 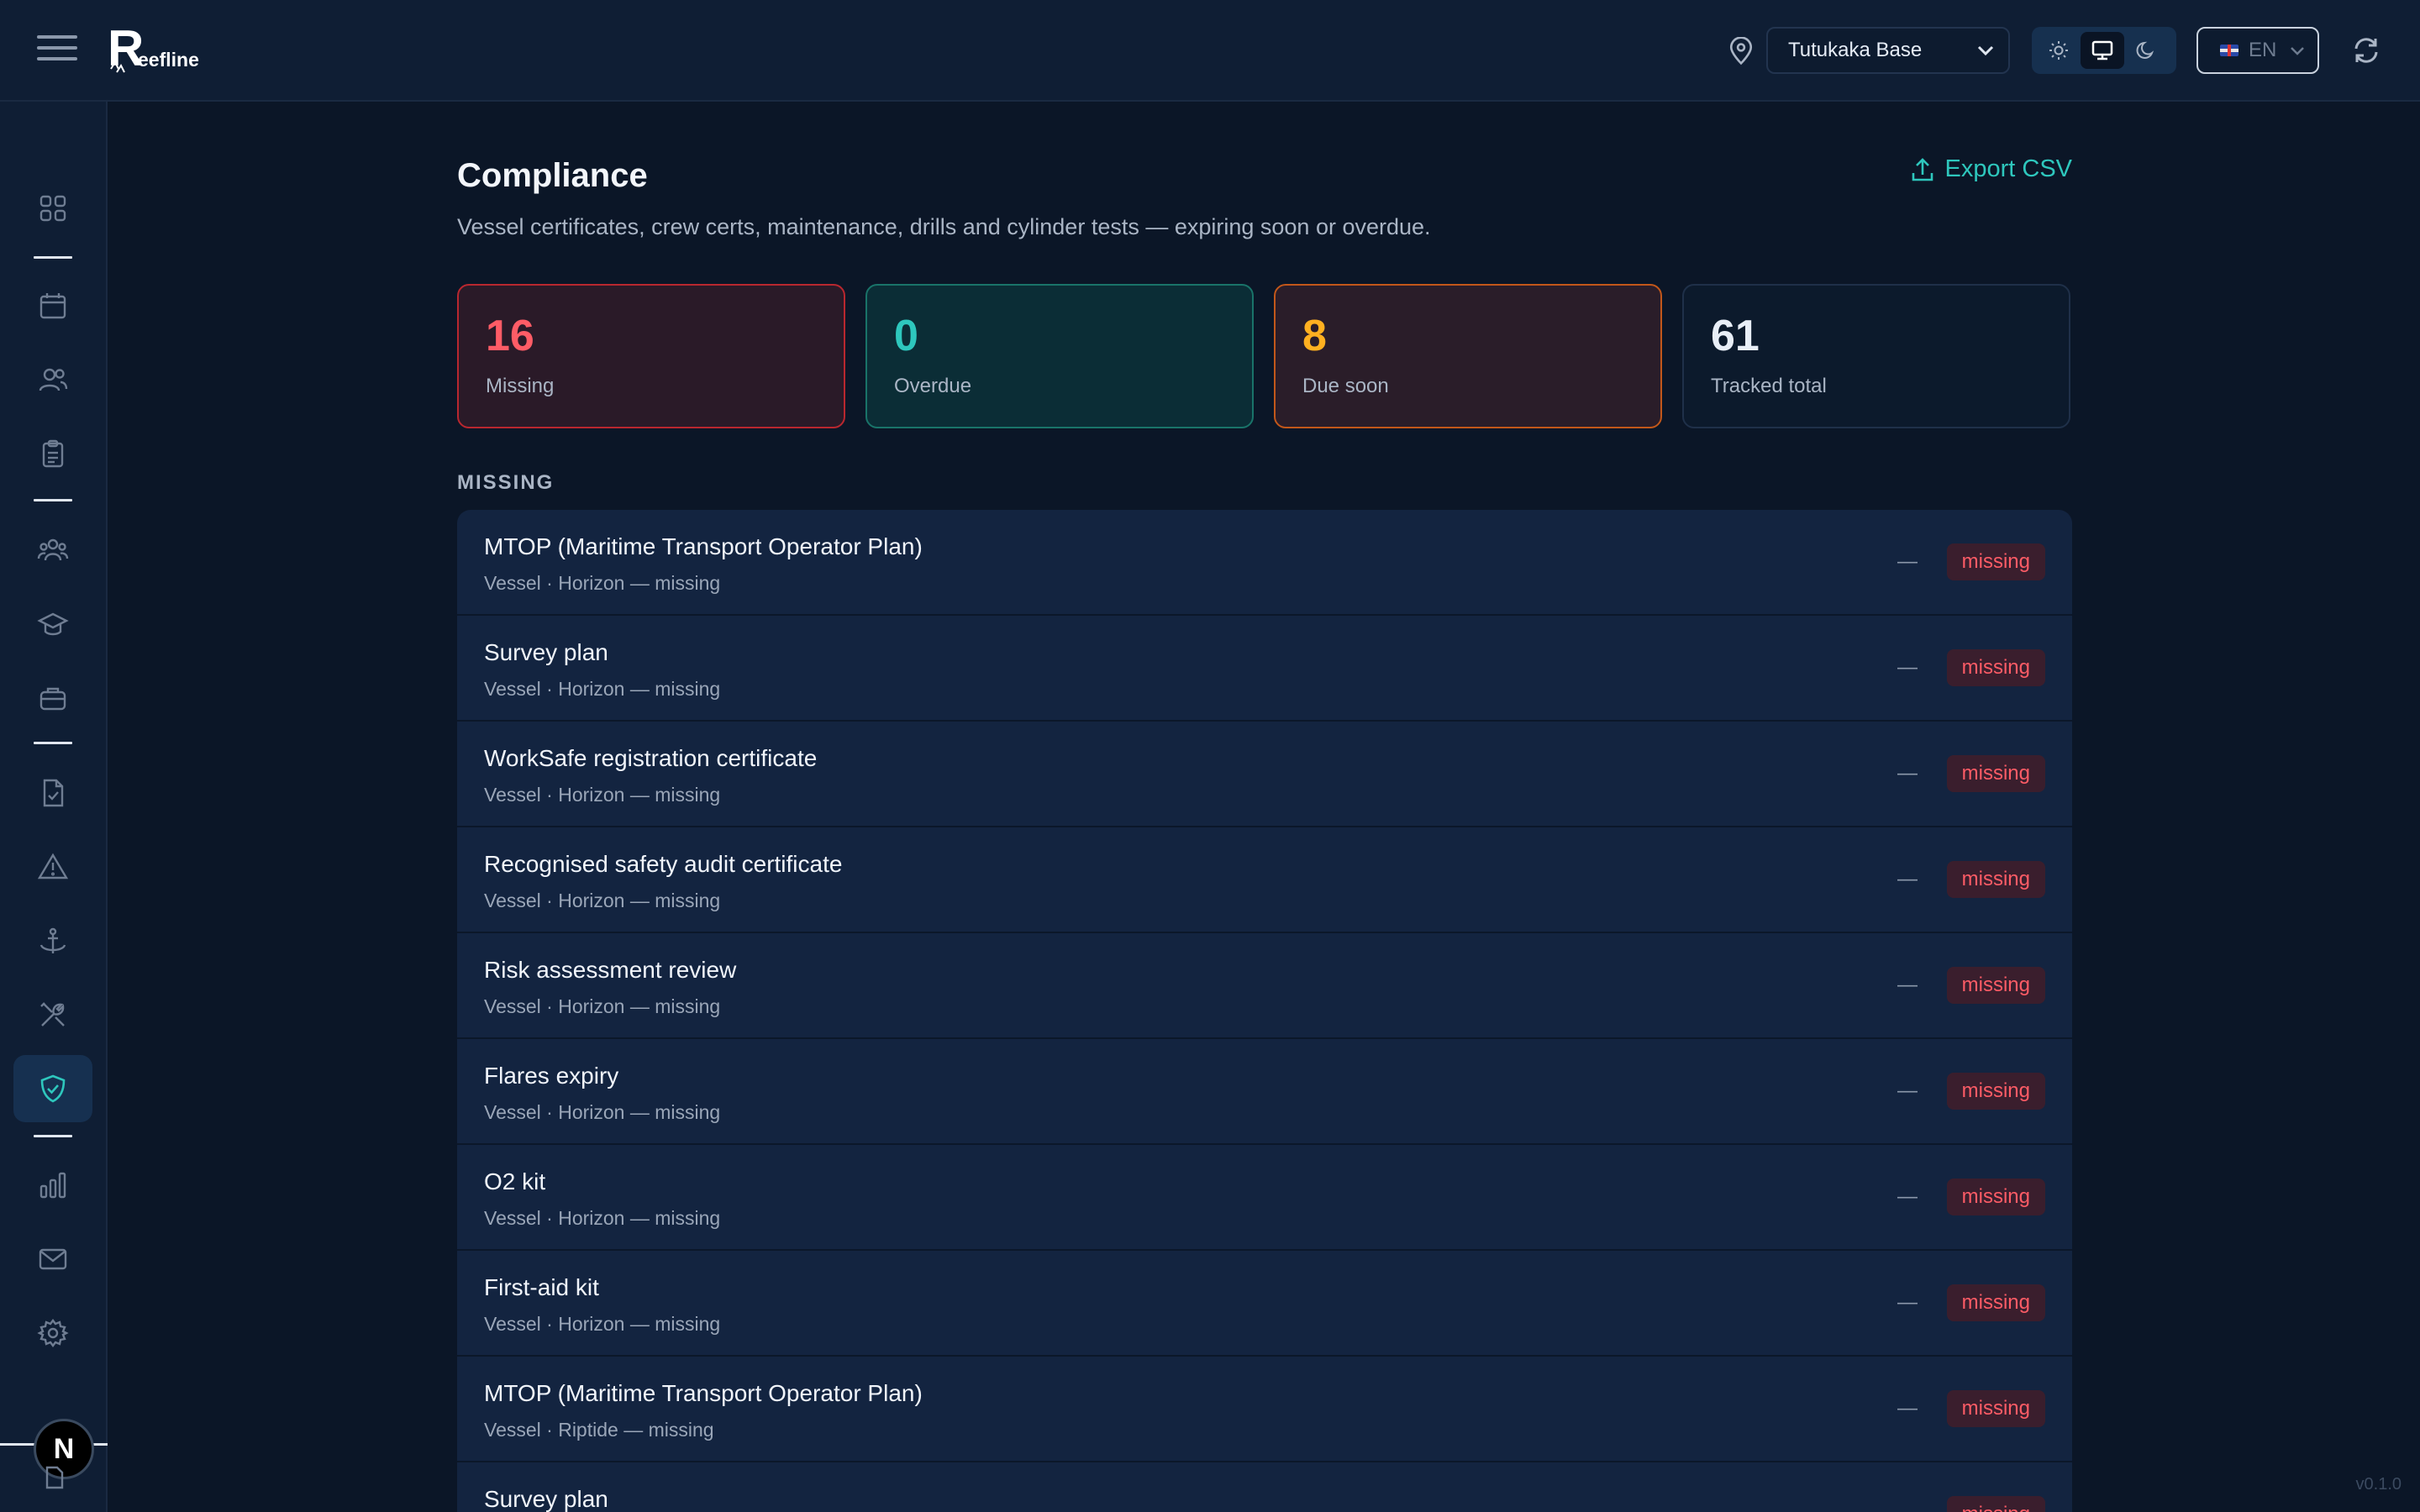 I want to click on export-csv-button: Export CSV, so click(x=1991, y=169).